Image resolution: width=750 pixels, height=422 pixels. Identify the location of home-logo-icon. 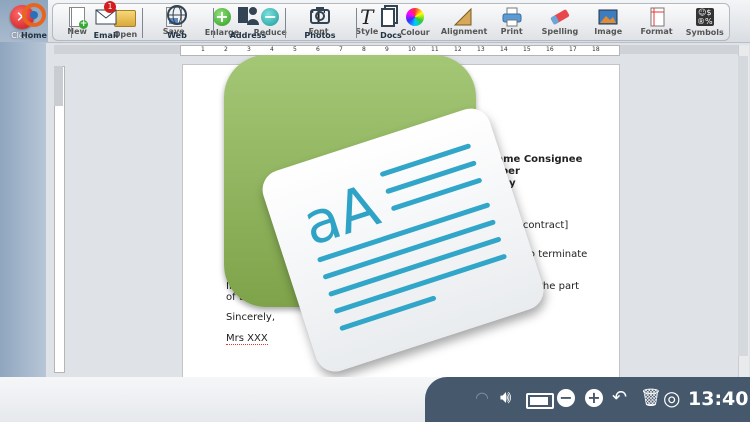
(34, 15).